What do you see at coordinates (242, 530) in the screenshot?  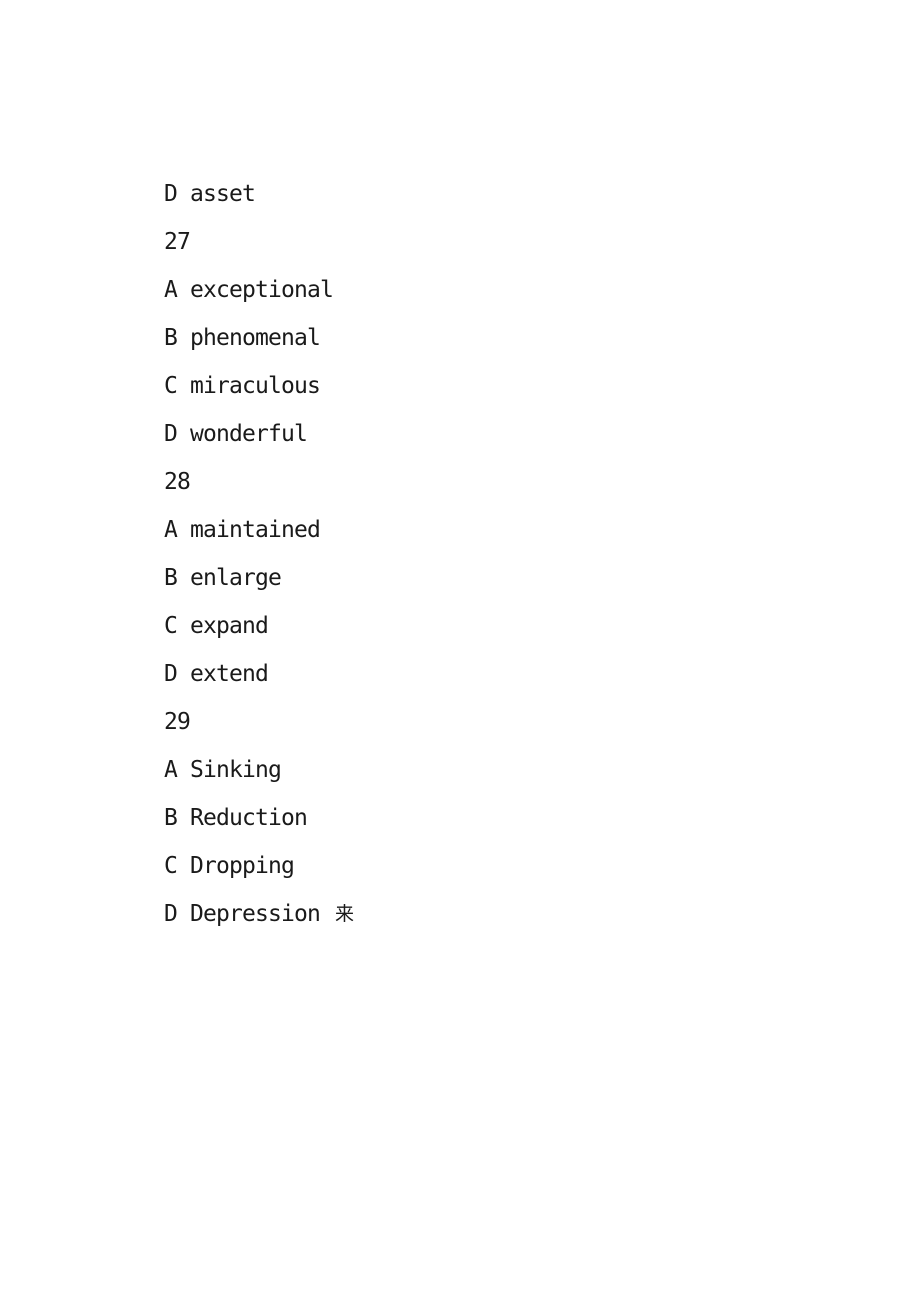 I see `line-text: A maintained` at bounding box center [242, 530].